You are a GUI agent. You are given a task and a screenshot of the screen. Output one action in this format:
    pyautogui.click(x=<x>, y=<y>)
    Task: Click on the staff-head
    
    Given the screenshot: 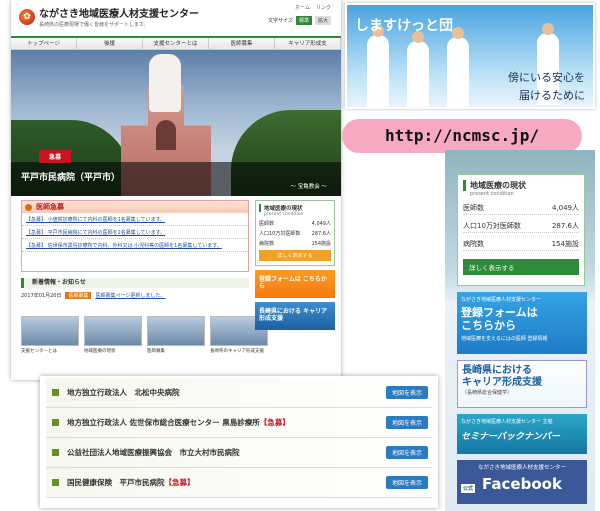 What is the action you would take?
    pyautogui.click(x=458, y=33)
    